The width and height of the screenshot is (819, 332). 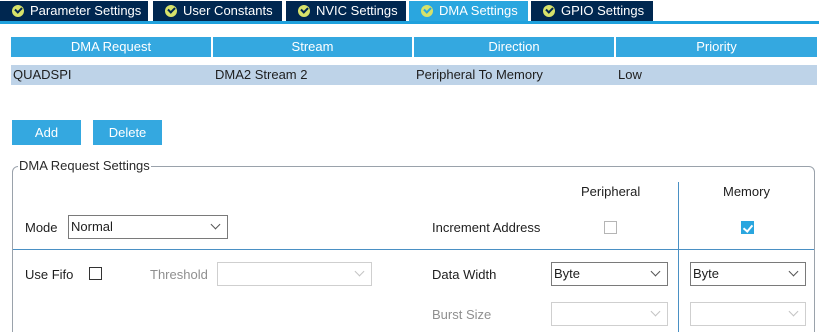 I want to click on peripheral-column-header: Peripheral, so click(x=611, y=191).